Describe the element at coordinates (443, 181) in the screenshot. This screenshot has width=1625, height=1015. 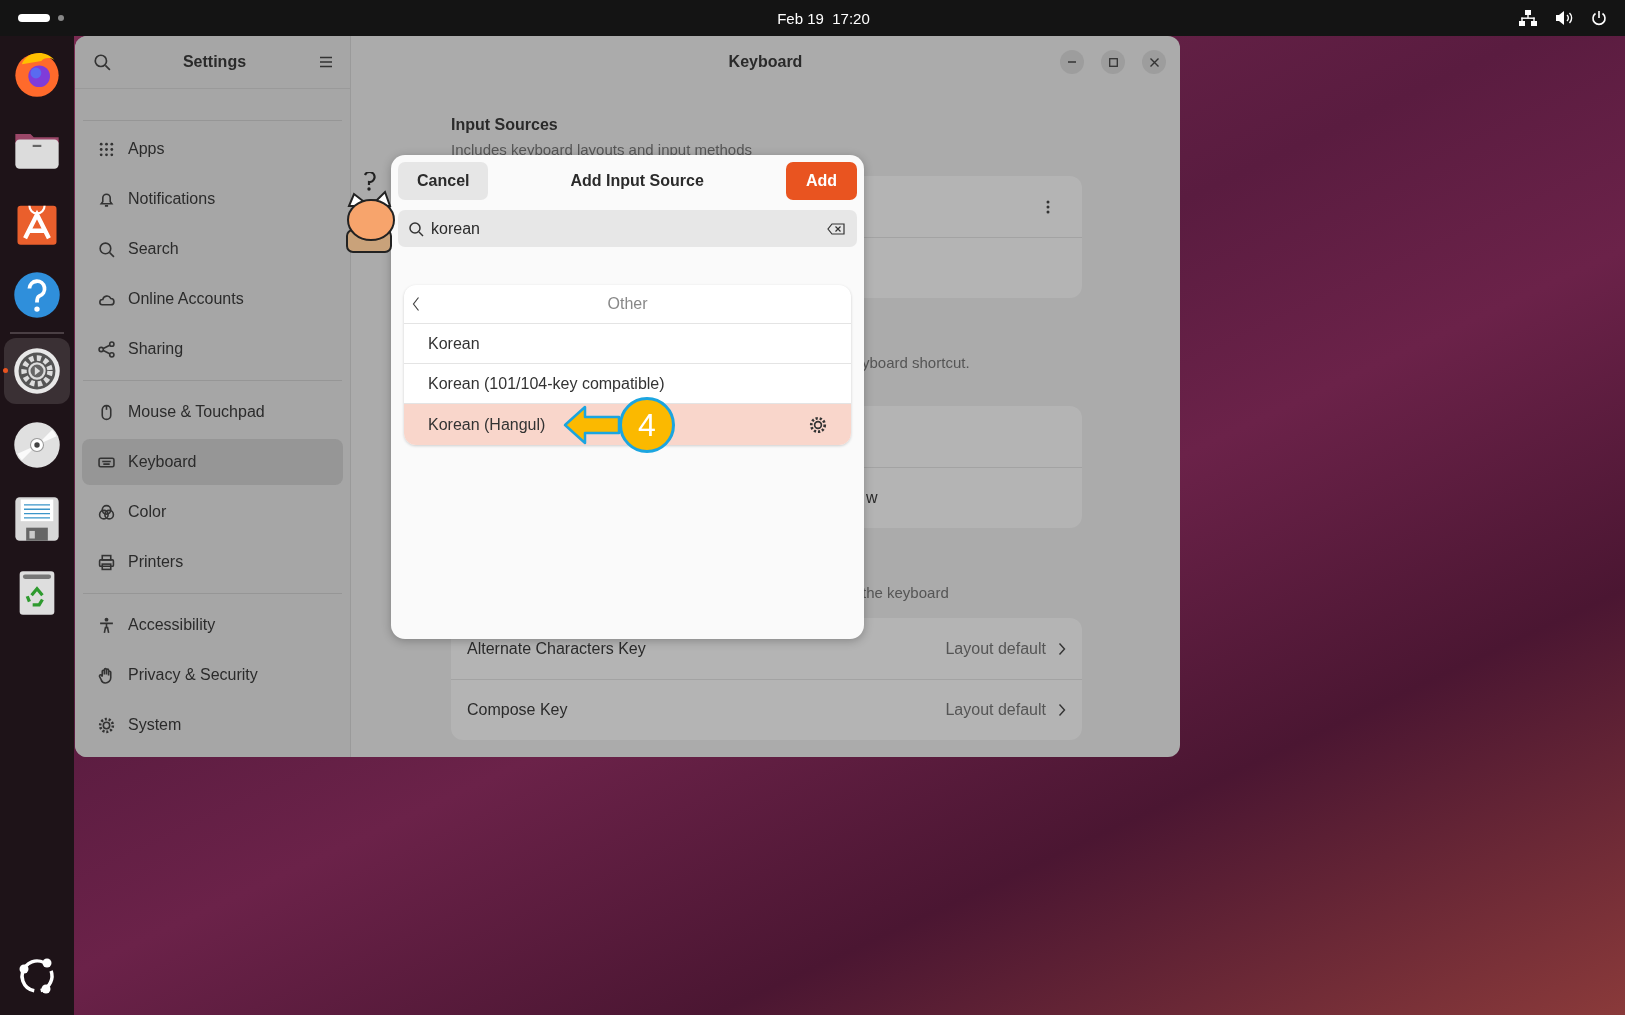
I see `cancel-button: Cancel` at that location.